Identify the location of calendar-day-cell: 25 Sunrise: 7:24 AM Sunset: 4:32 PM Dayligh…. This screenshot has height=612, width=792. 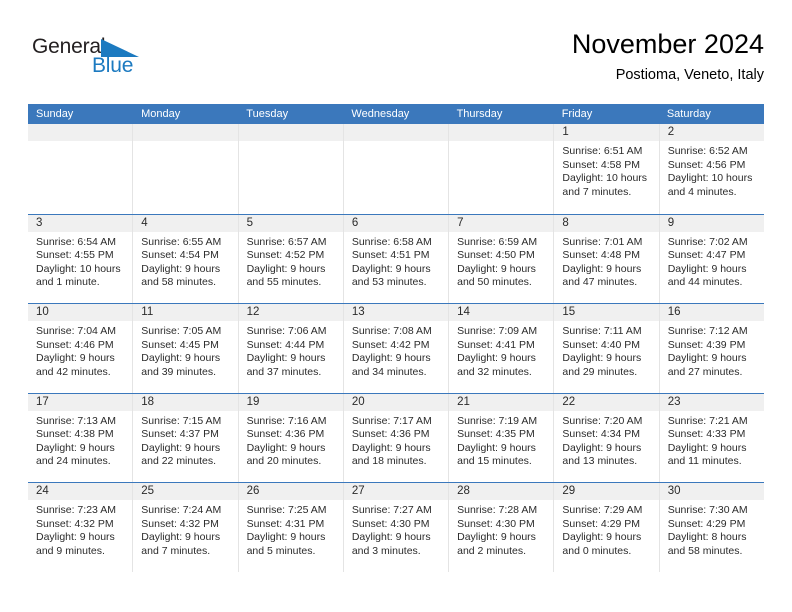
(186, 527).